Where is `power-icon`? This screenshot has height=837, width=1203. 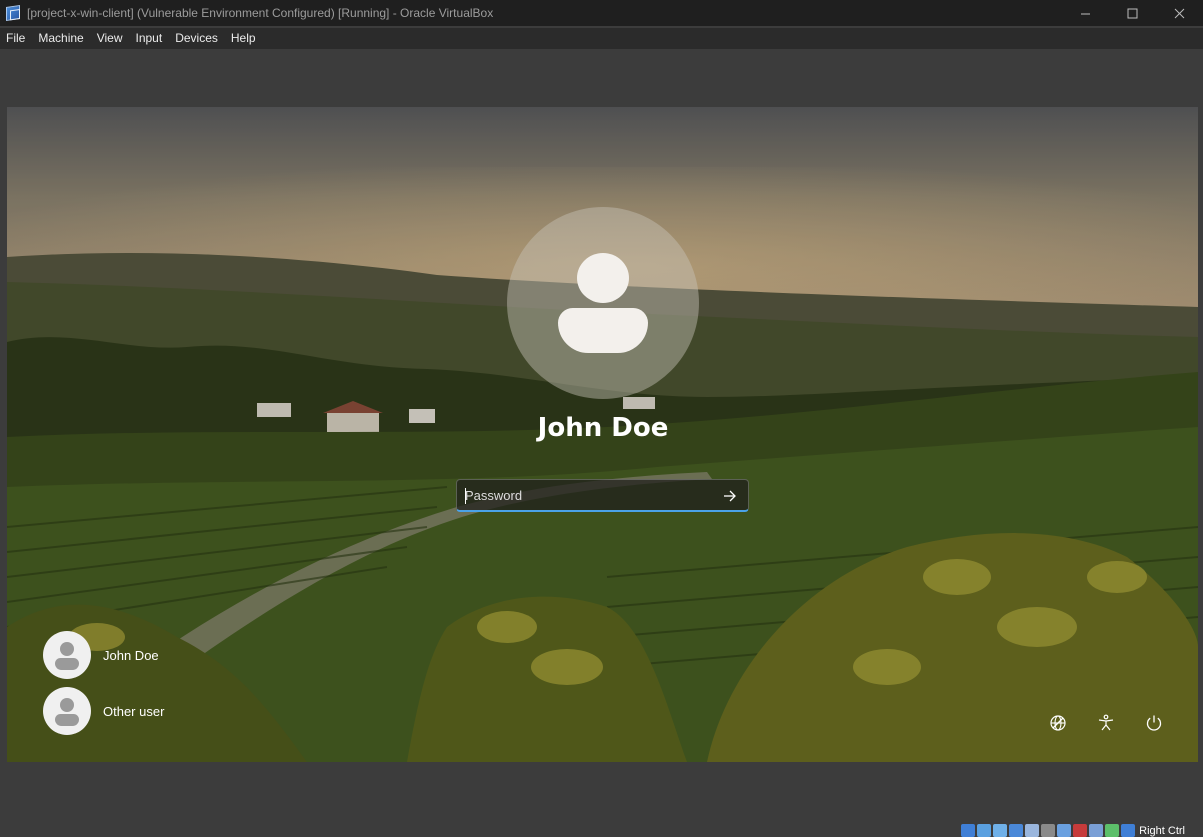
power-icon is located at coordinates (1154, 723).